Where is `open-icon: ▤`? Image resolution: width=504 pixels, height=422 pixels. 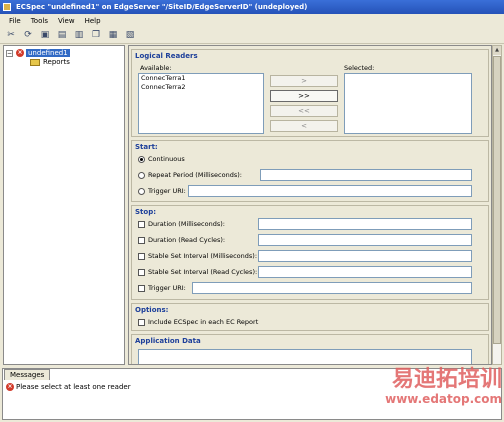 open-icon: ▤ is located at coordinates (62, 35).